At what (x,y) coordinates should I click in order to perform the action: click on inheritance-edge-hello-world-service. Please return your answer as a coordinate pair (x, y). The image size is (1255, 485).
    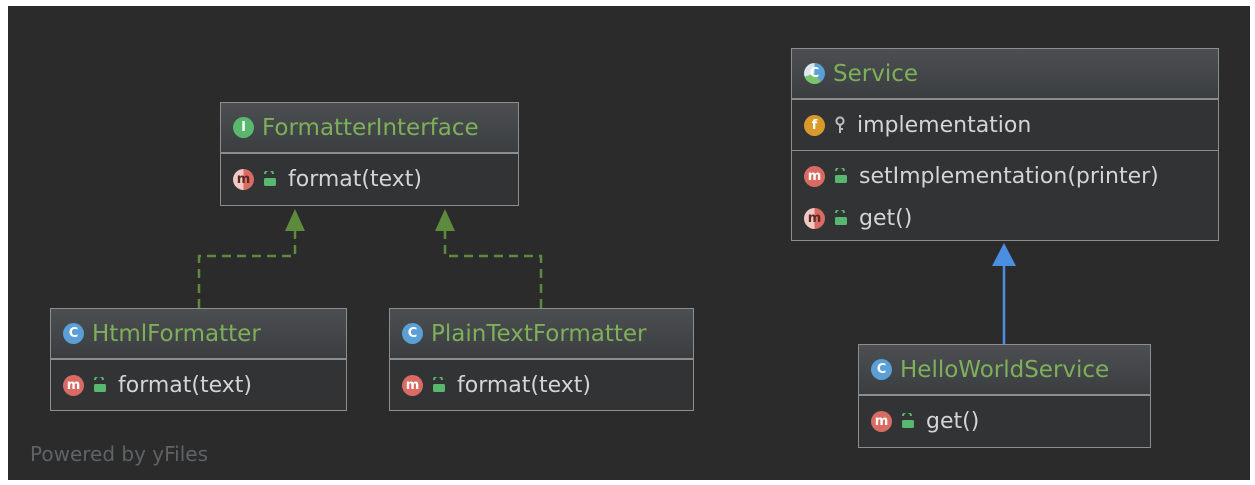
    Looking at the image, I should click on (1004, 293).